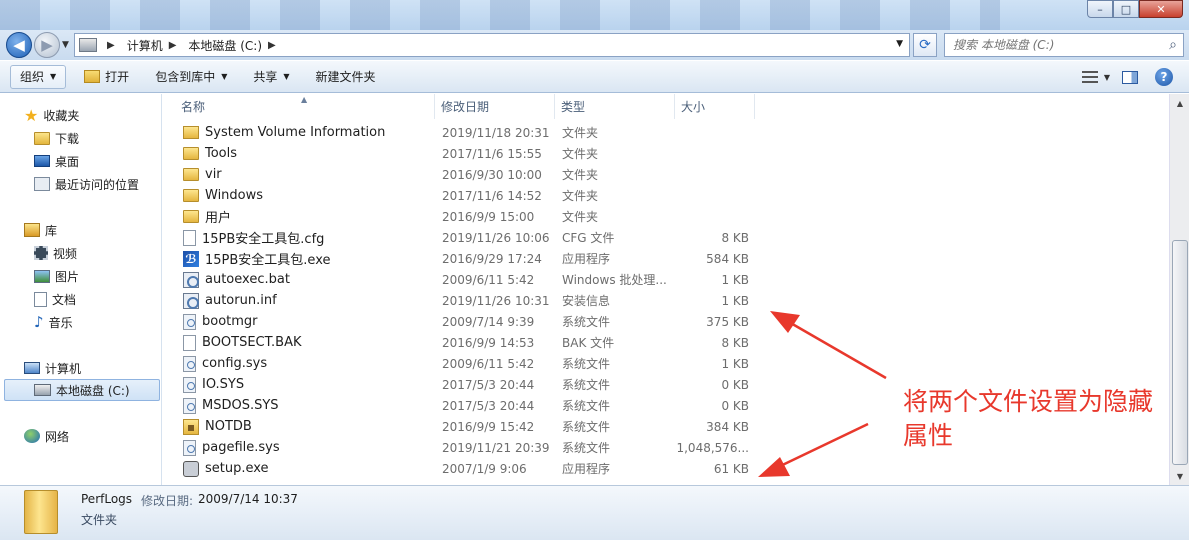 The height and width of the screenshot is (540, 1189). Describe the element at coordinates (666, 321) in the screenshot. I see `file-row: bootmgr 2009/7/14 9:39 系统文件 375 KB` at that location.